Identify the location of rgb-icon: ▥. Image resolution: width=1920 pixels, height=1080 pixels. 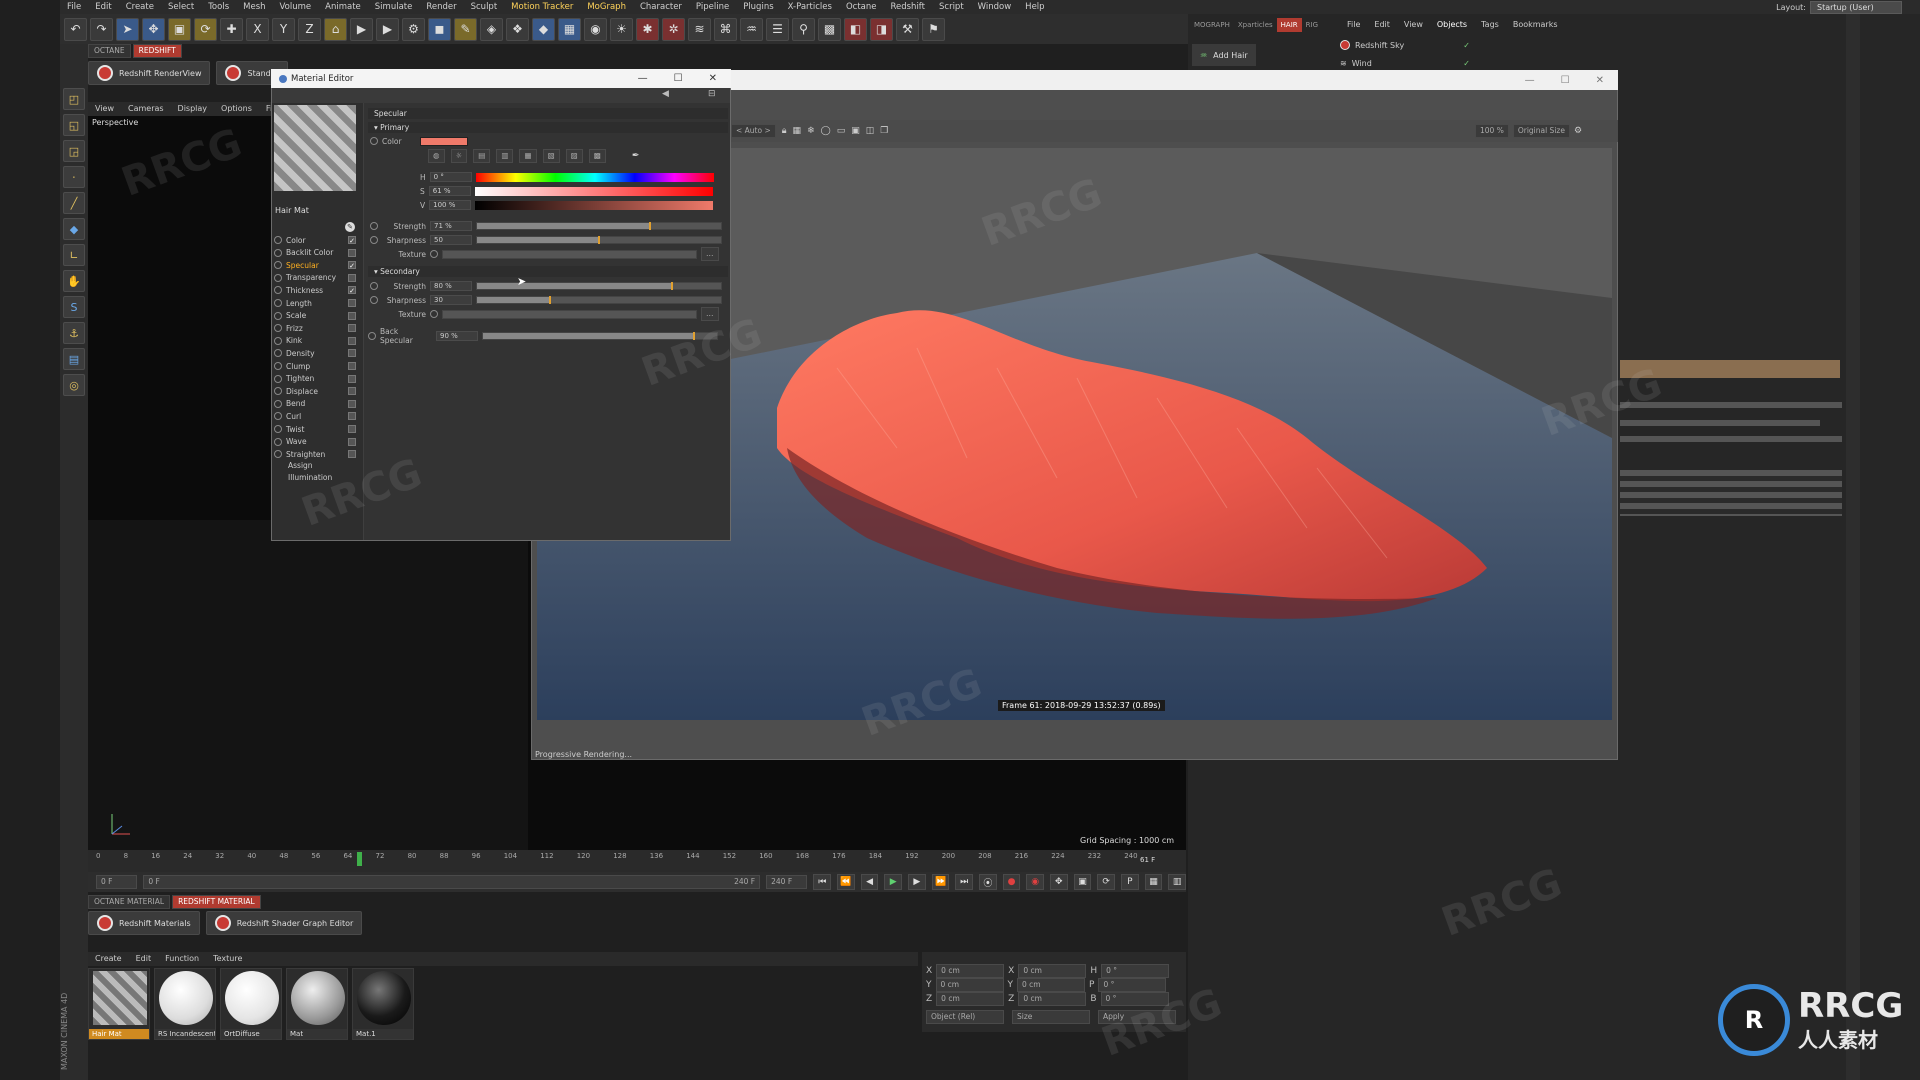
(505, 156).